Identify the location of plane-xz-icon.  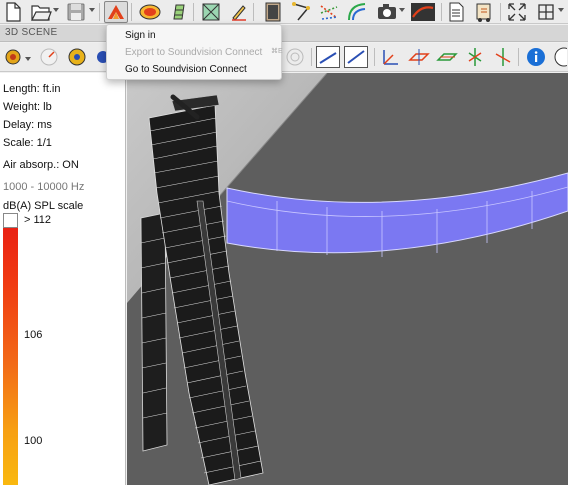
(447, 57).